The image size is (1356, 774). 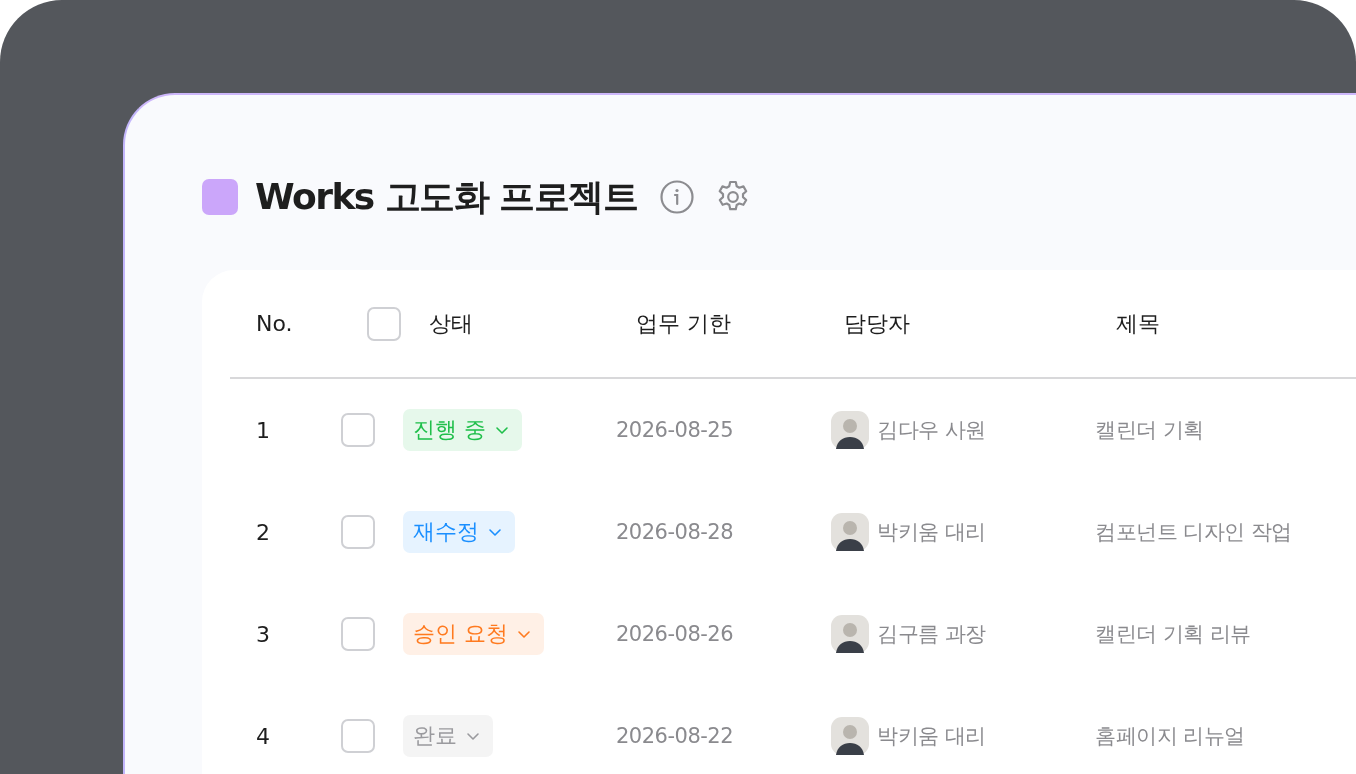 What do you see at coordinates (263, 736) in the screenshot?
I see `row-number: 4` at bounding box center [263, 736].